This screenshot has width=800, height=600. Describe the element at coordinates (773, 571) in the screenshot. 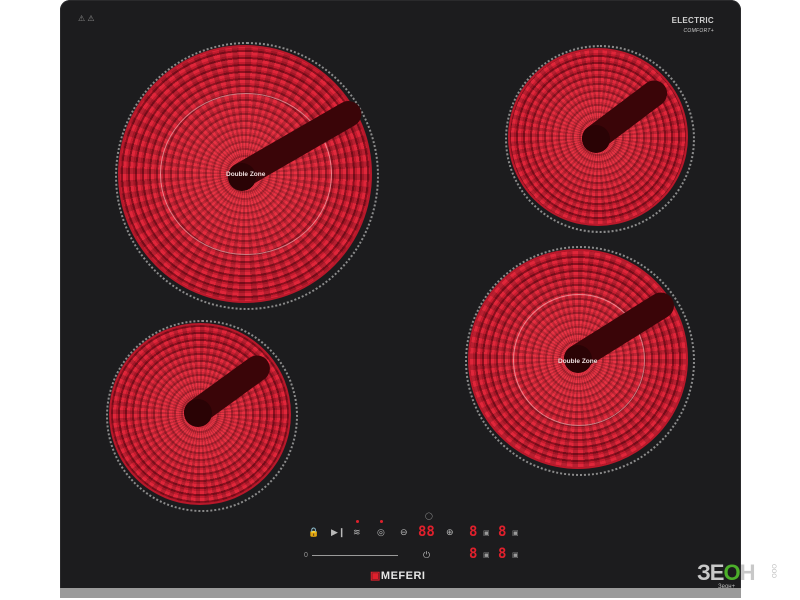

I see `retailer-watermark-side: ООО` at that location.